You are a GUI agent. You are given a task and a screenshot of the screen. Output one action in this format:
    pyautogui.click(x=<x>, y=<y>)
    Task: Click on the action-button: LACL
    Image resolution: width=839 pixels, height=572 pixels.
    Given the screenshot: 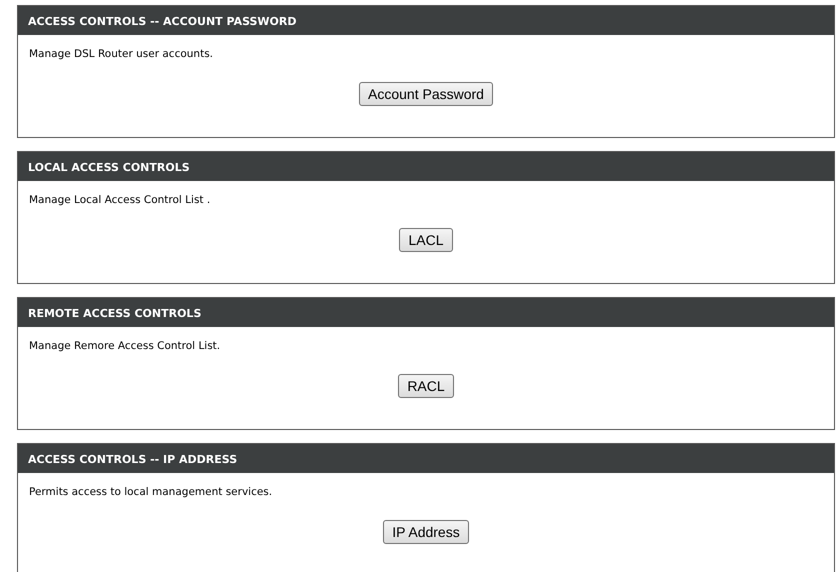 What is the action you would take?
    pyautogui.click(x=426, y=240)
    